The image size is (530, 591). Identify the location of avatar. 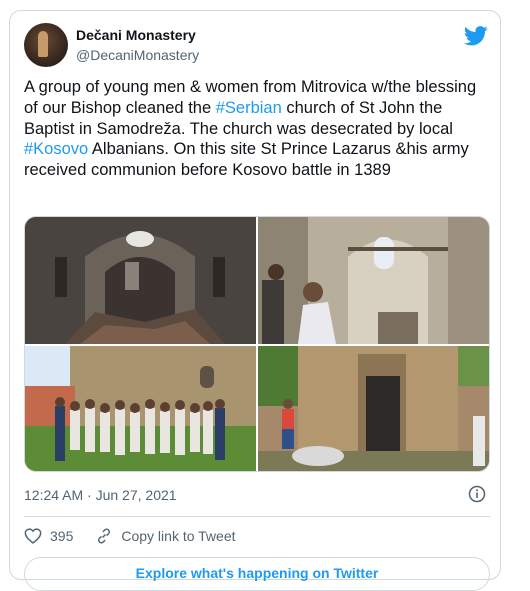
(46, 45).